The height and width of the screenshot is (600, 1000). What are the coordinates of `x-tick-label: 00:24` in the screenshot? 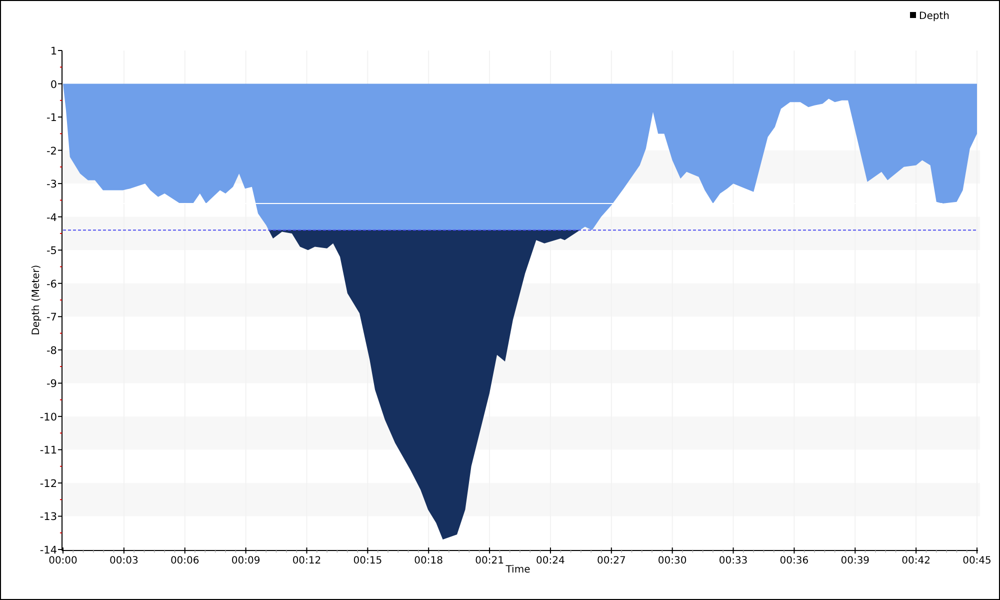 It's located at (550, 561).